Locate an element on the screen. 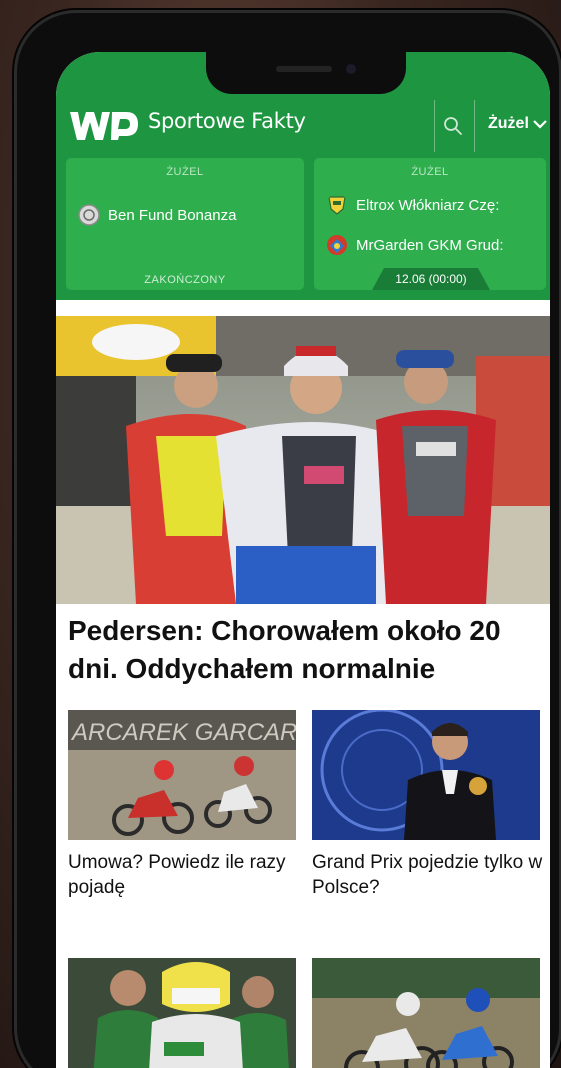  team-row: MrGarden GKM Grud: is located at coordinates (415, 245).